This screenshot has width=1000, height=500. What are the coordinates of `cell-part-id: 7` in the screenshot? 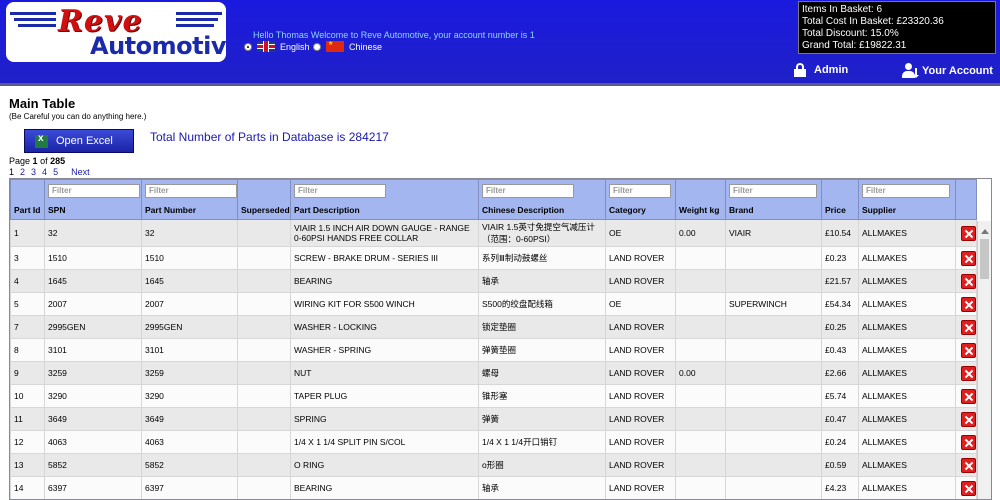 It's located at (27, 327).